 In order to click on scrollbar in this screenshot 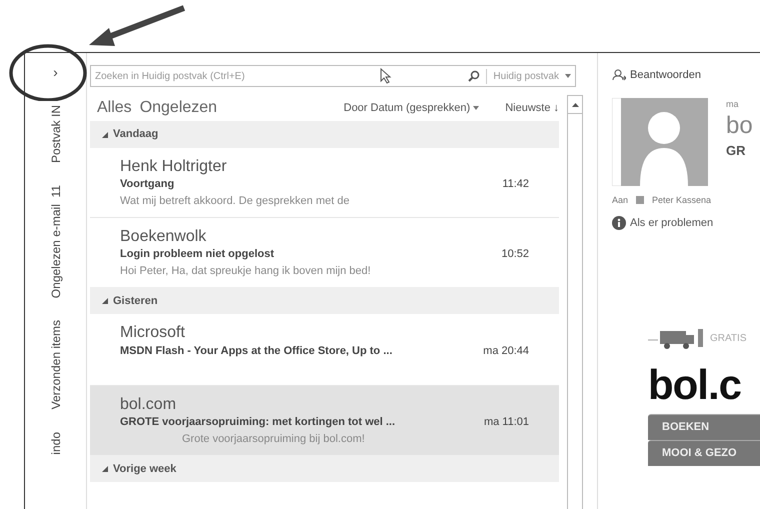, I will do `click(575, 302)`.